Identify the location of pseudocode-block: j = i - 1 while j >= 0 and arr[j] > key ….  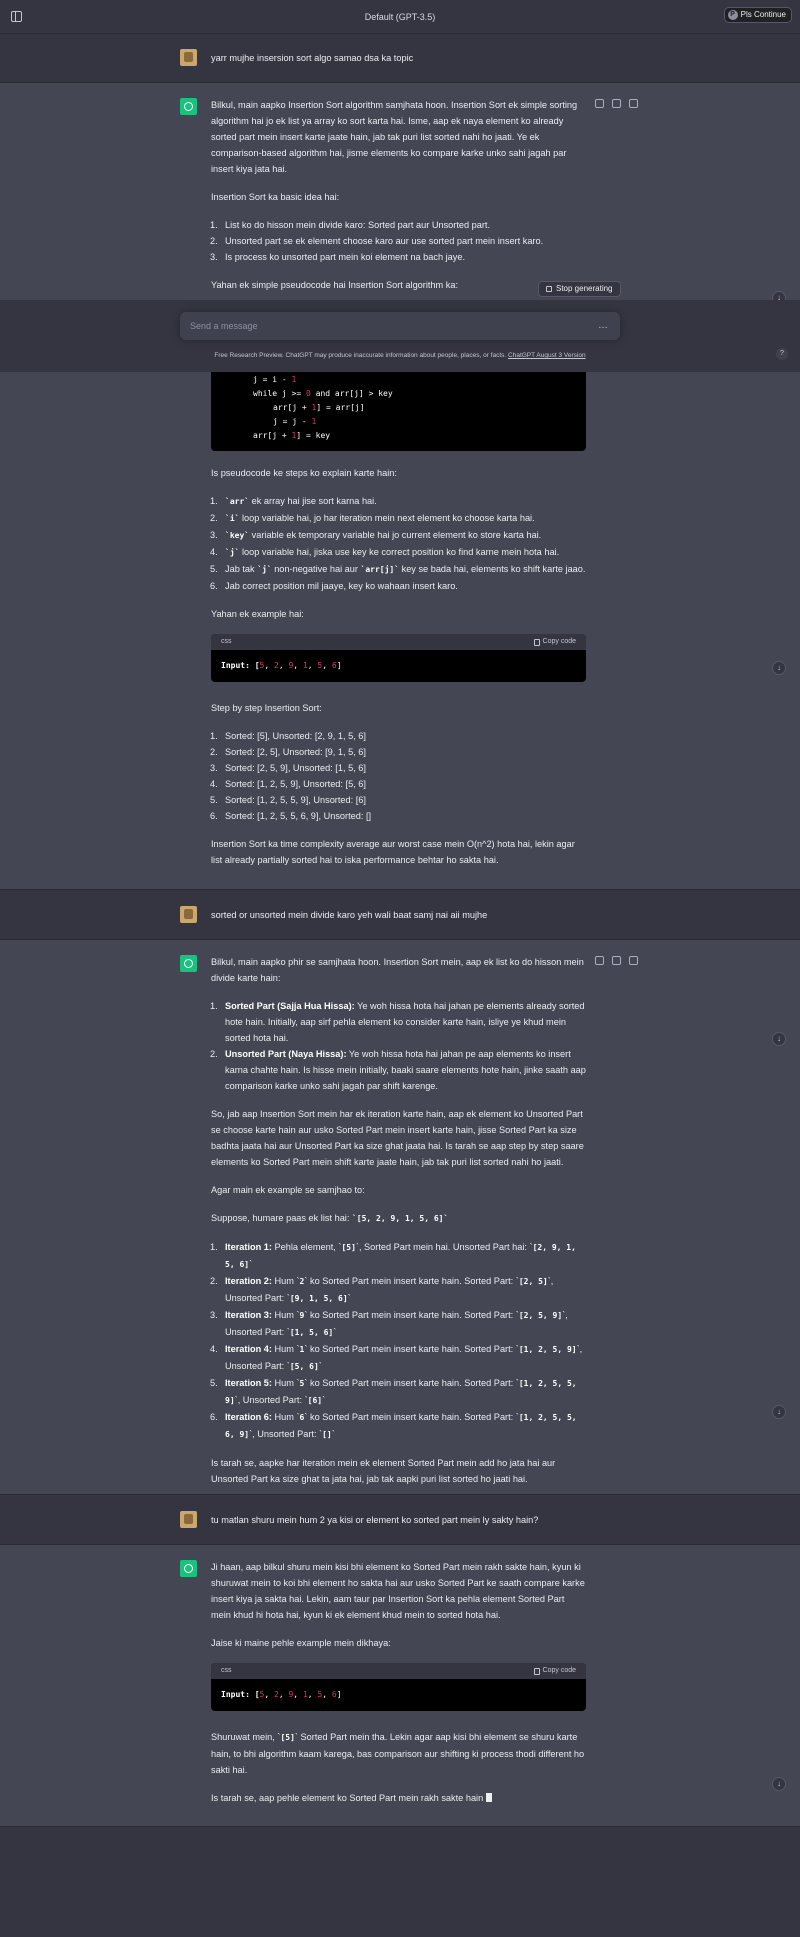
(398, 410).